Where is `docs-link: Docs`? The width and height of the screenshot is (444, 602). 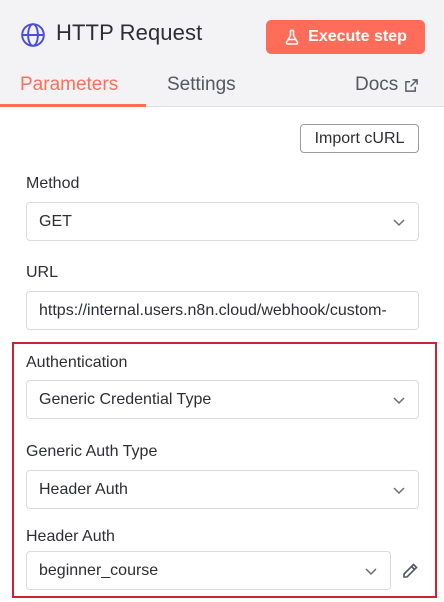
docs-link: Docs is located at coordinates (387, 85).